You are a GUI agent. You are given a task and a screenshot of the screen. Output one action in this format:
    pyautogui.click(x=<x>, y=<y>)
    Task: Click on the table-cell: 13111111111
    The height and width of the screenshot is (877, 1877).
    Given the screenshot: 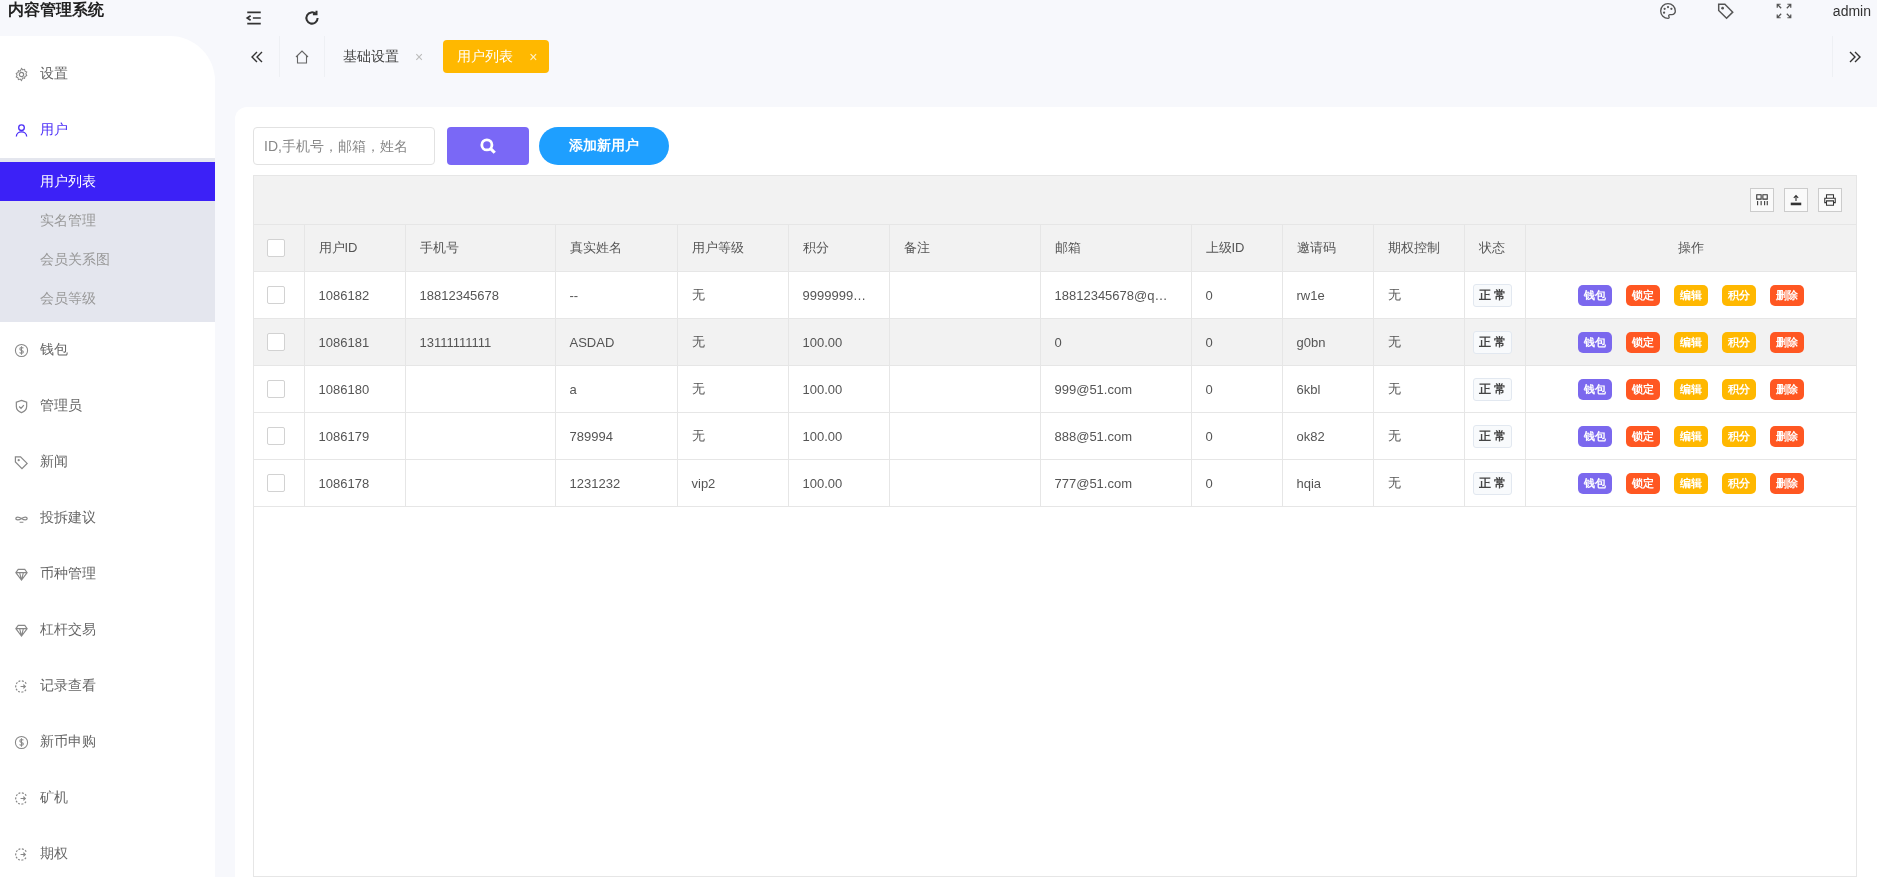 What is the action you would take?
    pyautogui.click(x=480, y=342)
    